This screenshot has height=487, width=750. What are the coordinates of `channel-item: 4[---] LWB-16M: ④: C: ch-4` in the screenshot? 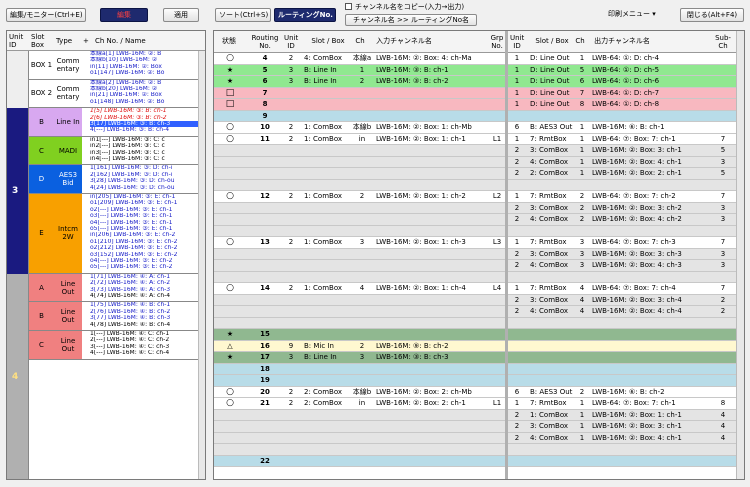 It's located at (145, 353).